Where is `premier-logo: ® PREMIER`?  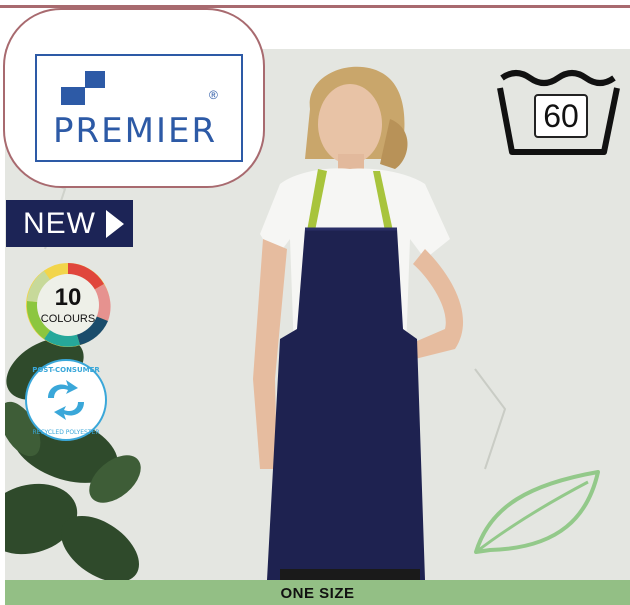 premier-logo: ® PREMIER is located at coordinates (139, 108).